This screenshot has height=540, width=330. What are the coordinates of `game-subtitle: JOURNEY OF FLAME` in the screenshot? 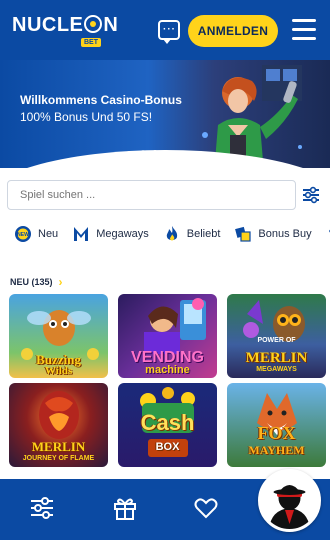 It's located at (58, 458).